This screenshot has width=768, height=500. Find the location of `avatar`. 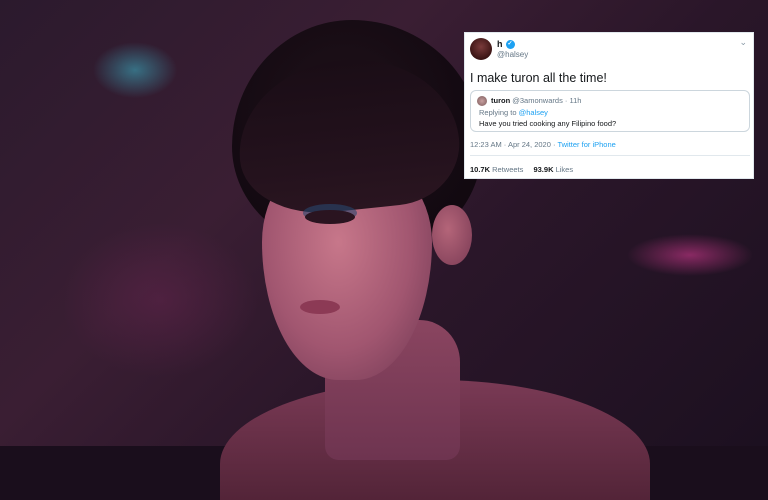

avatar is located at coordinates (481, 49).